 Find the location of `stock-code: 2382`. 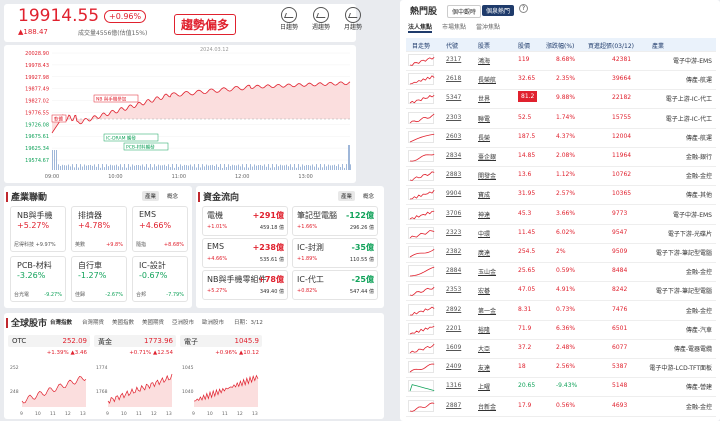

stock-code: 2382 is located at coordinates (453, 251).